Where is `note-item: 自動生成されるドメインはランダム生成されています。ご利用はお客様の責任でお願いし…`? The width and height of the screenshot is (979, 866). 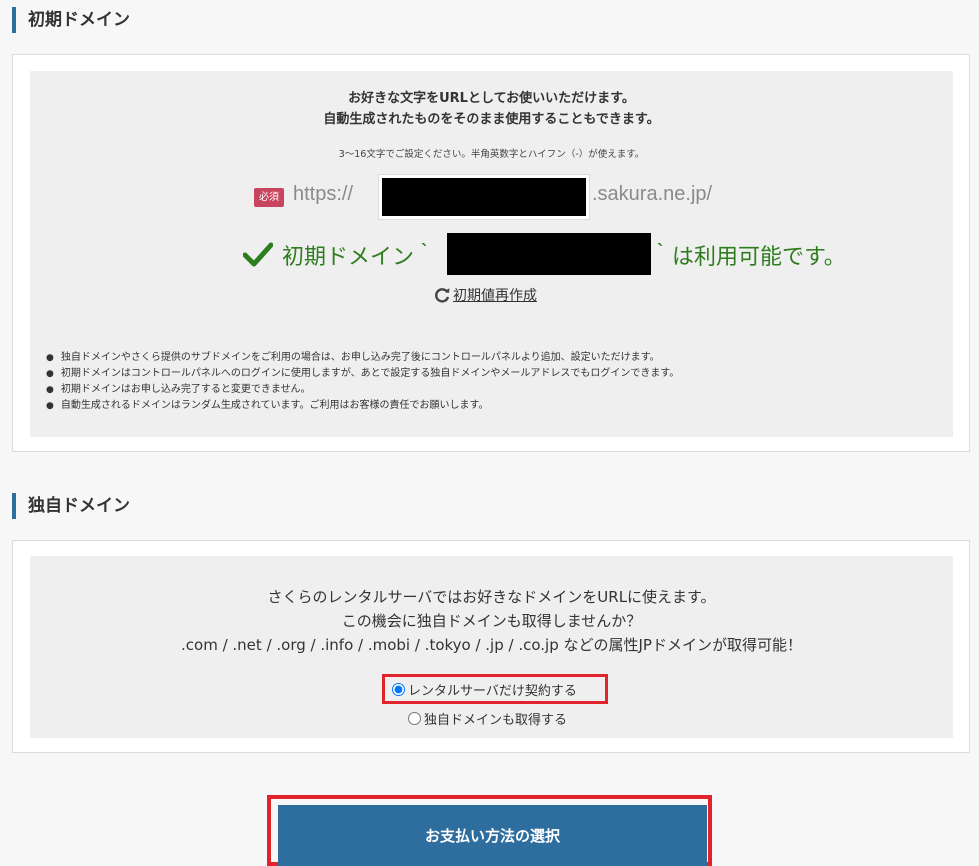
note-item: 自動生成されるドメインはランダム生成されています。ご利用はお客様の責任でお願いし… is located at coordinates (362, 406).